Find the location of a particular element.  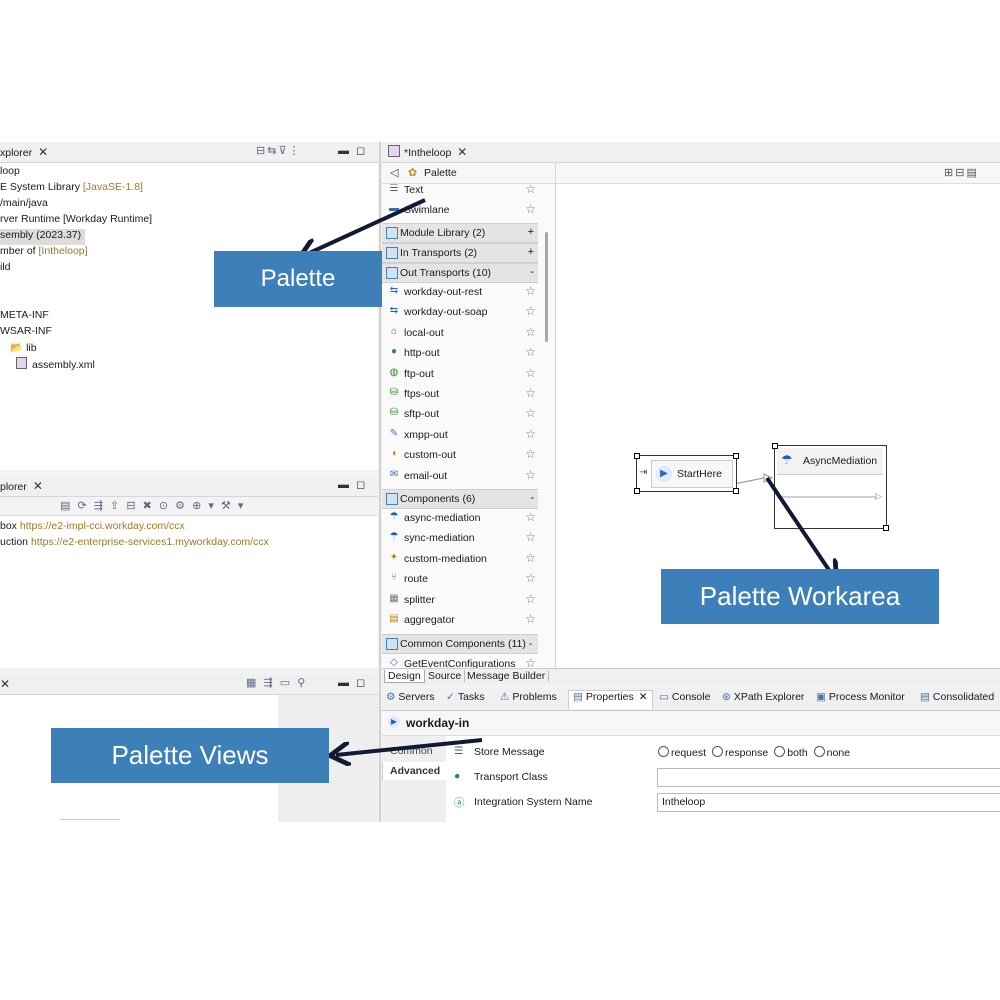

callout-views-label: Palette Views is located at coordinates (190, 755).